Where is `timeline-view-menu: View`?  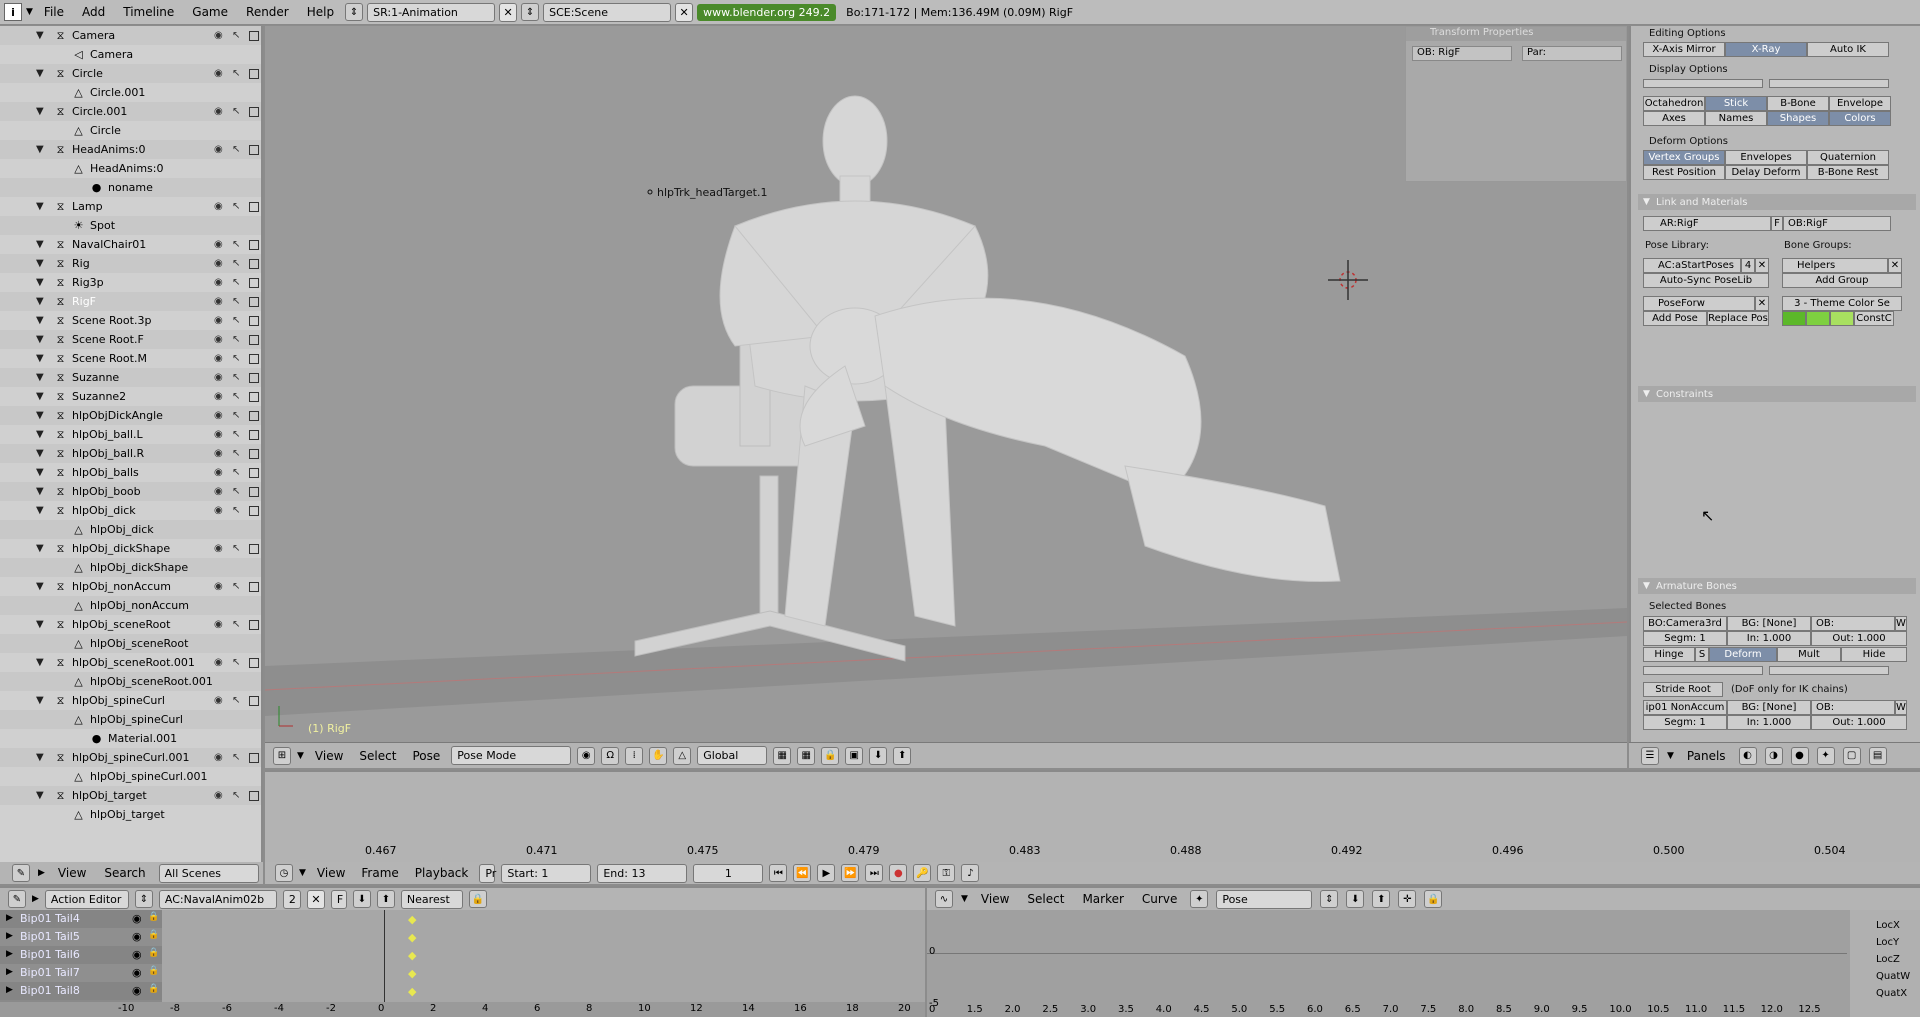
timeline-view-menu: View is located at coordinates (331, 873).